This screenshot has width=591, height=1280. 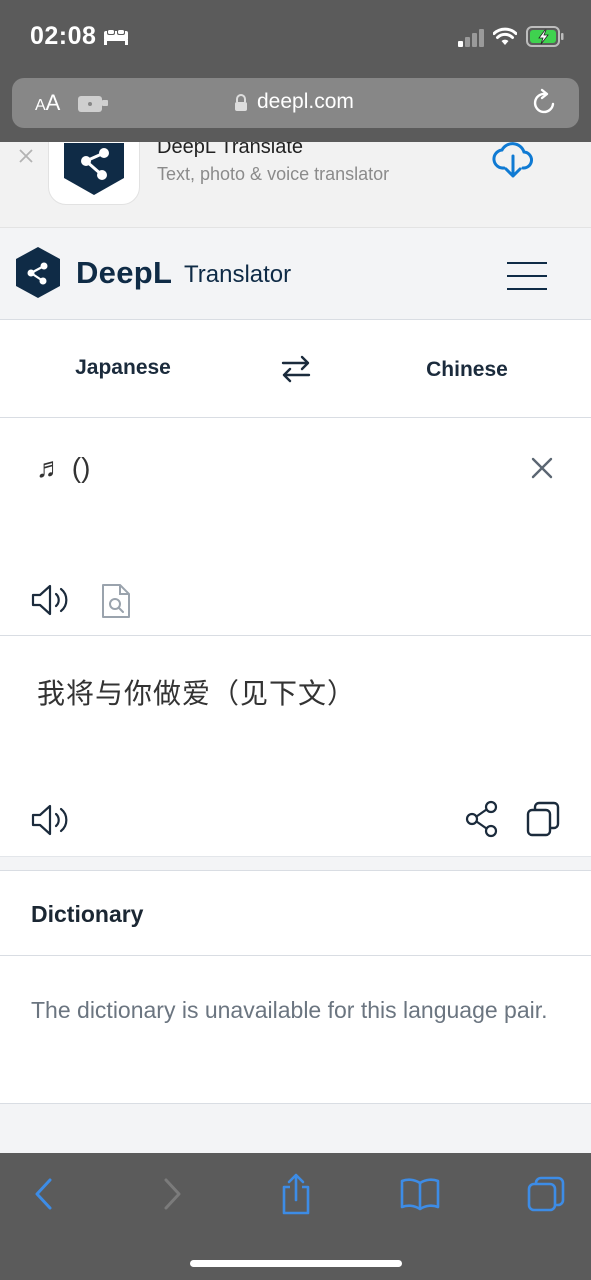 I want to click on share-icon, so click(x=482, y=821).